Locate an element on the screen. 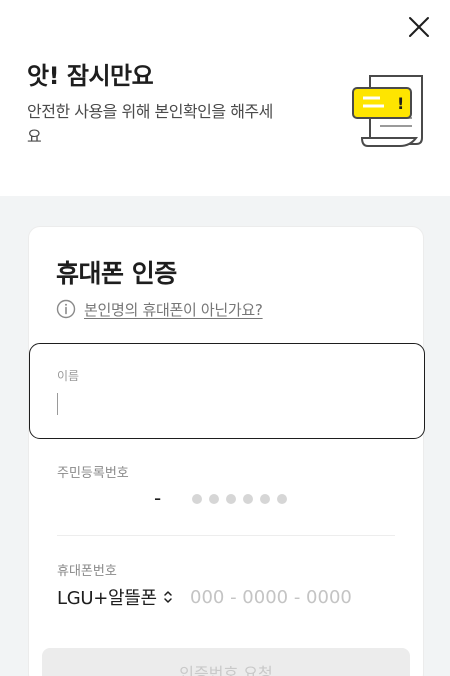 The image size is (450, 676). rrn-label: 주민등록번호 is located at coordinates (93, 473).